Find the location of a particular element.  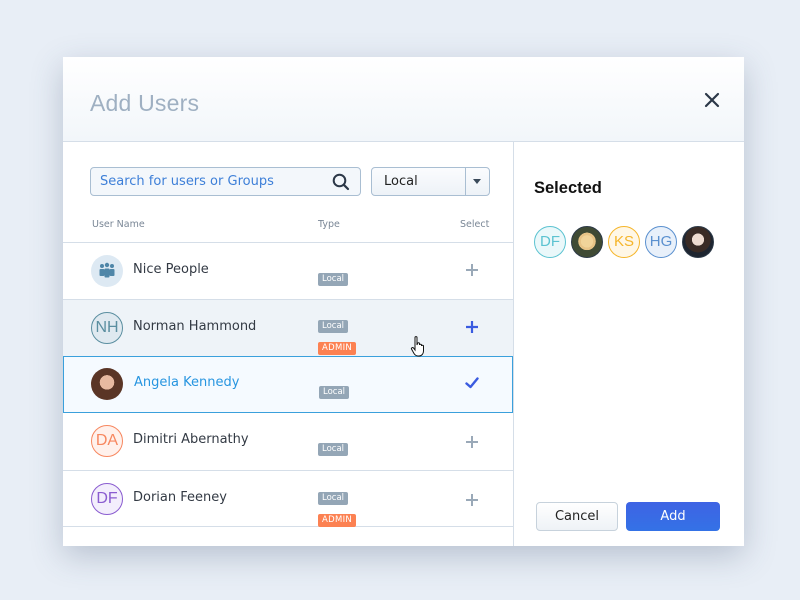

dialog-header: Add Users is located at coordinates (403, 99).